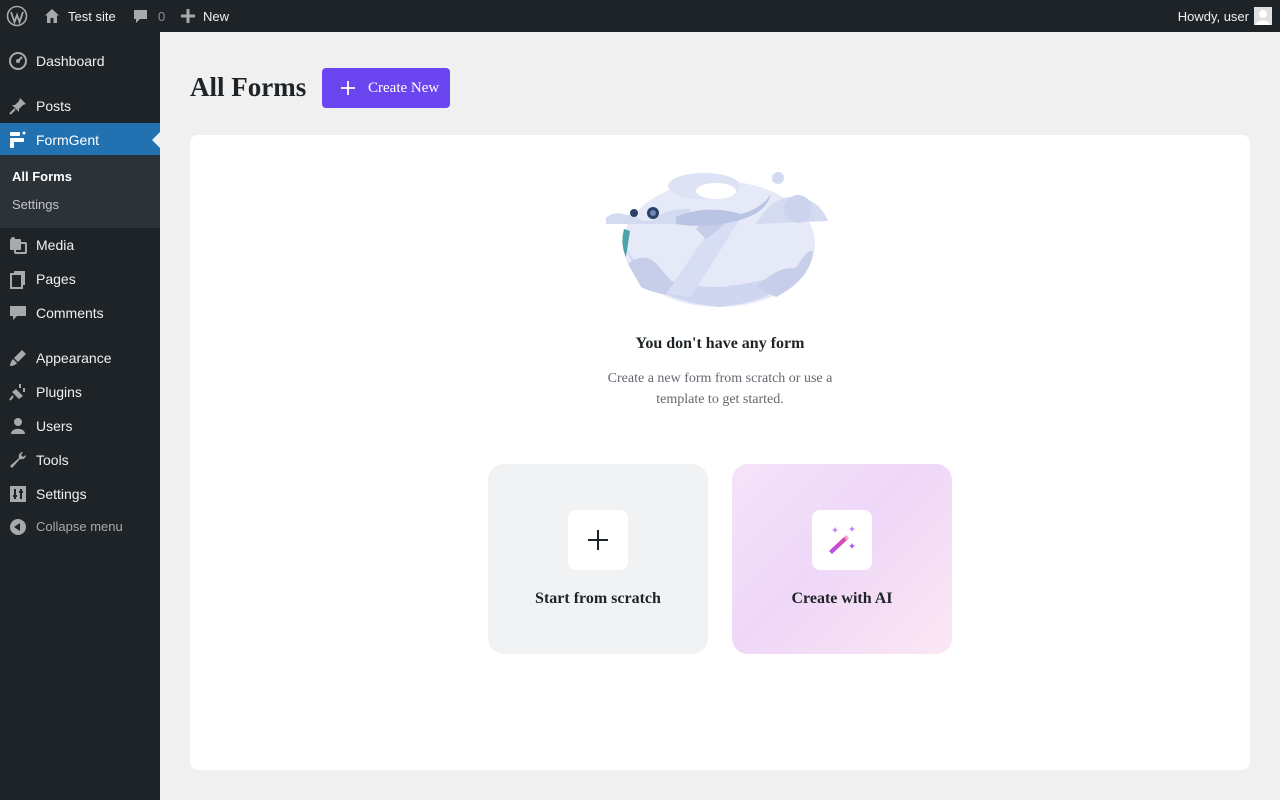 The image size is (1280, 800). I want to click on user-icon, so click(18, 426).